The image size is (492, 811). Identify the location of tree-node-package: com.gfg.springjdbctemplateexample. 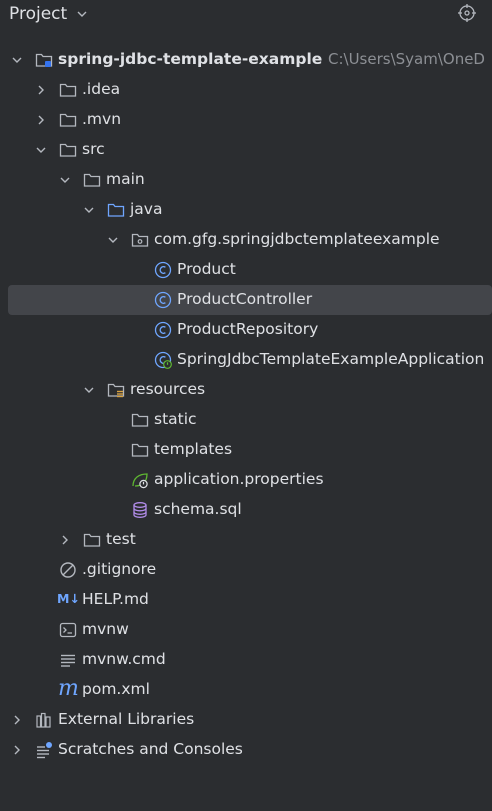
(246, 240).